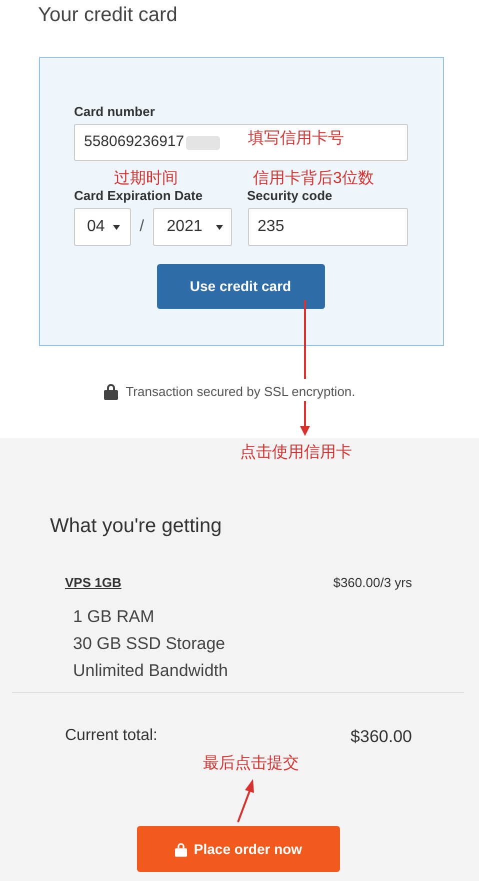 The height and width of the screenshot is (881, 479). I want to click on product-name: VPS 1GB, so click(93, 583).